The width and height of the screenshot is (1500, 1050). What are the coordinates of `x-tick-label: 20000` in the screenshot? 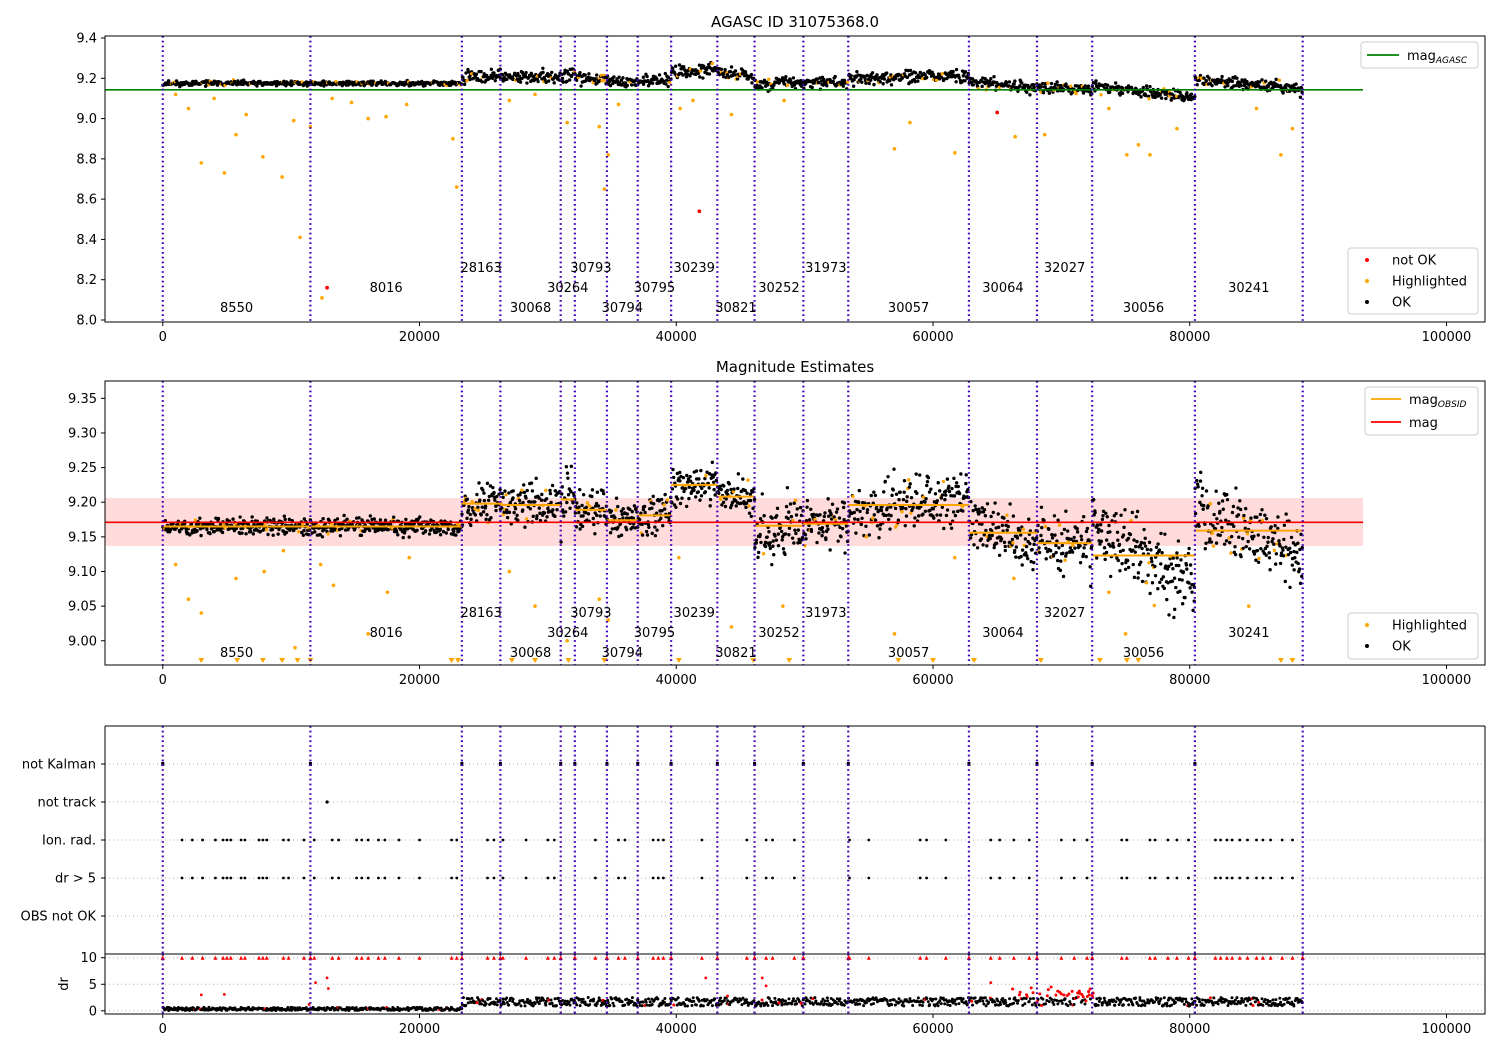 It's located at (419, 337).